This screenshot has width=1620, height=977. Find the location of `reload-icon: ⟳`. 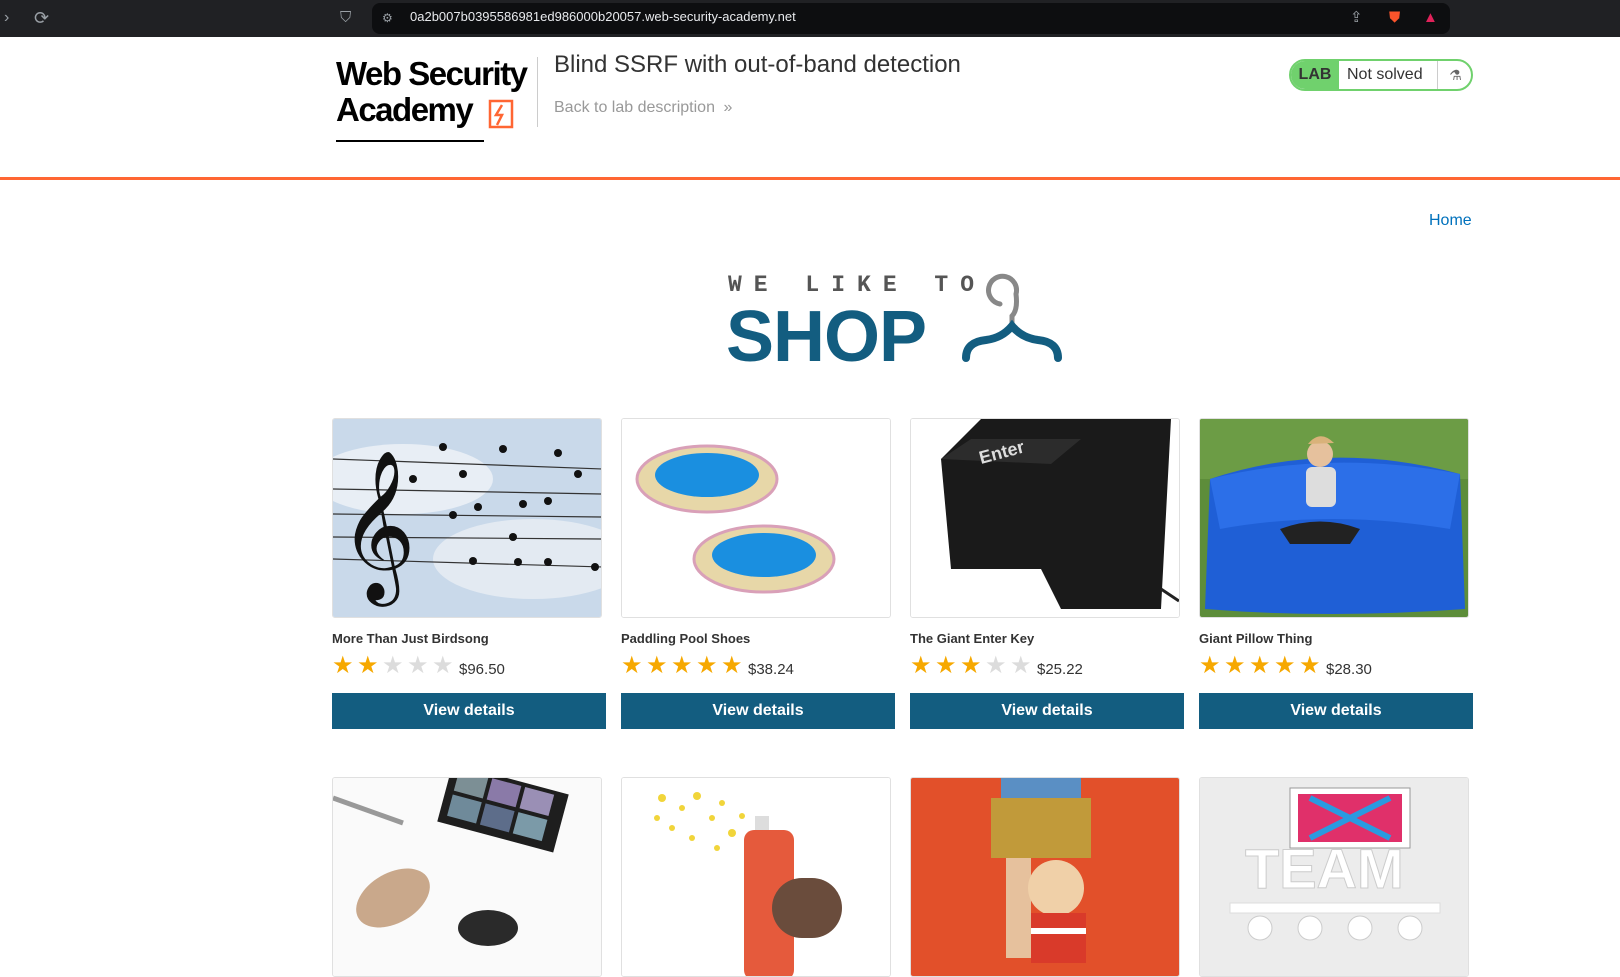

reload-icon: ⟳ is located at coordinates (41, 18).